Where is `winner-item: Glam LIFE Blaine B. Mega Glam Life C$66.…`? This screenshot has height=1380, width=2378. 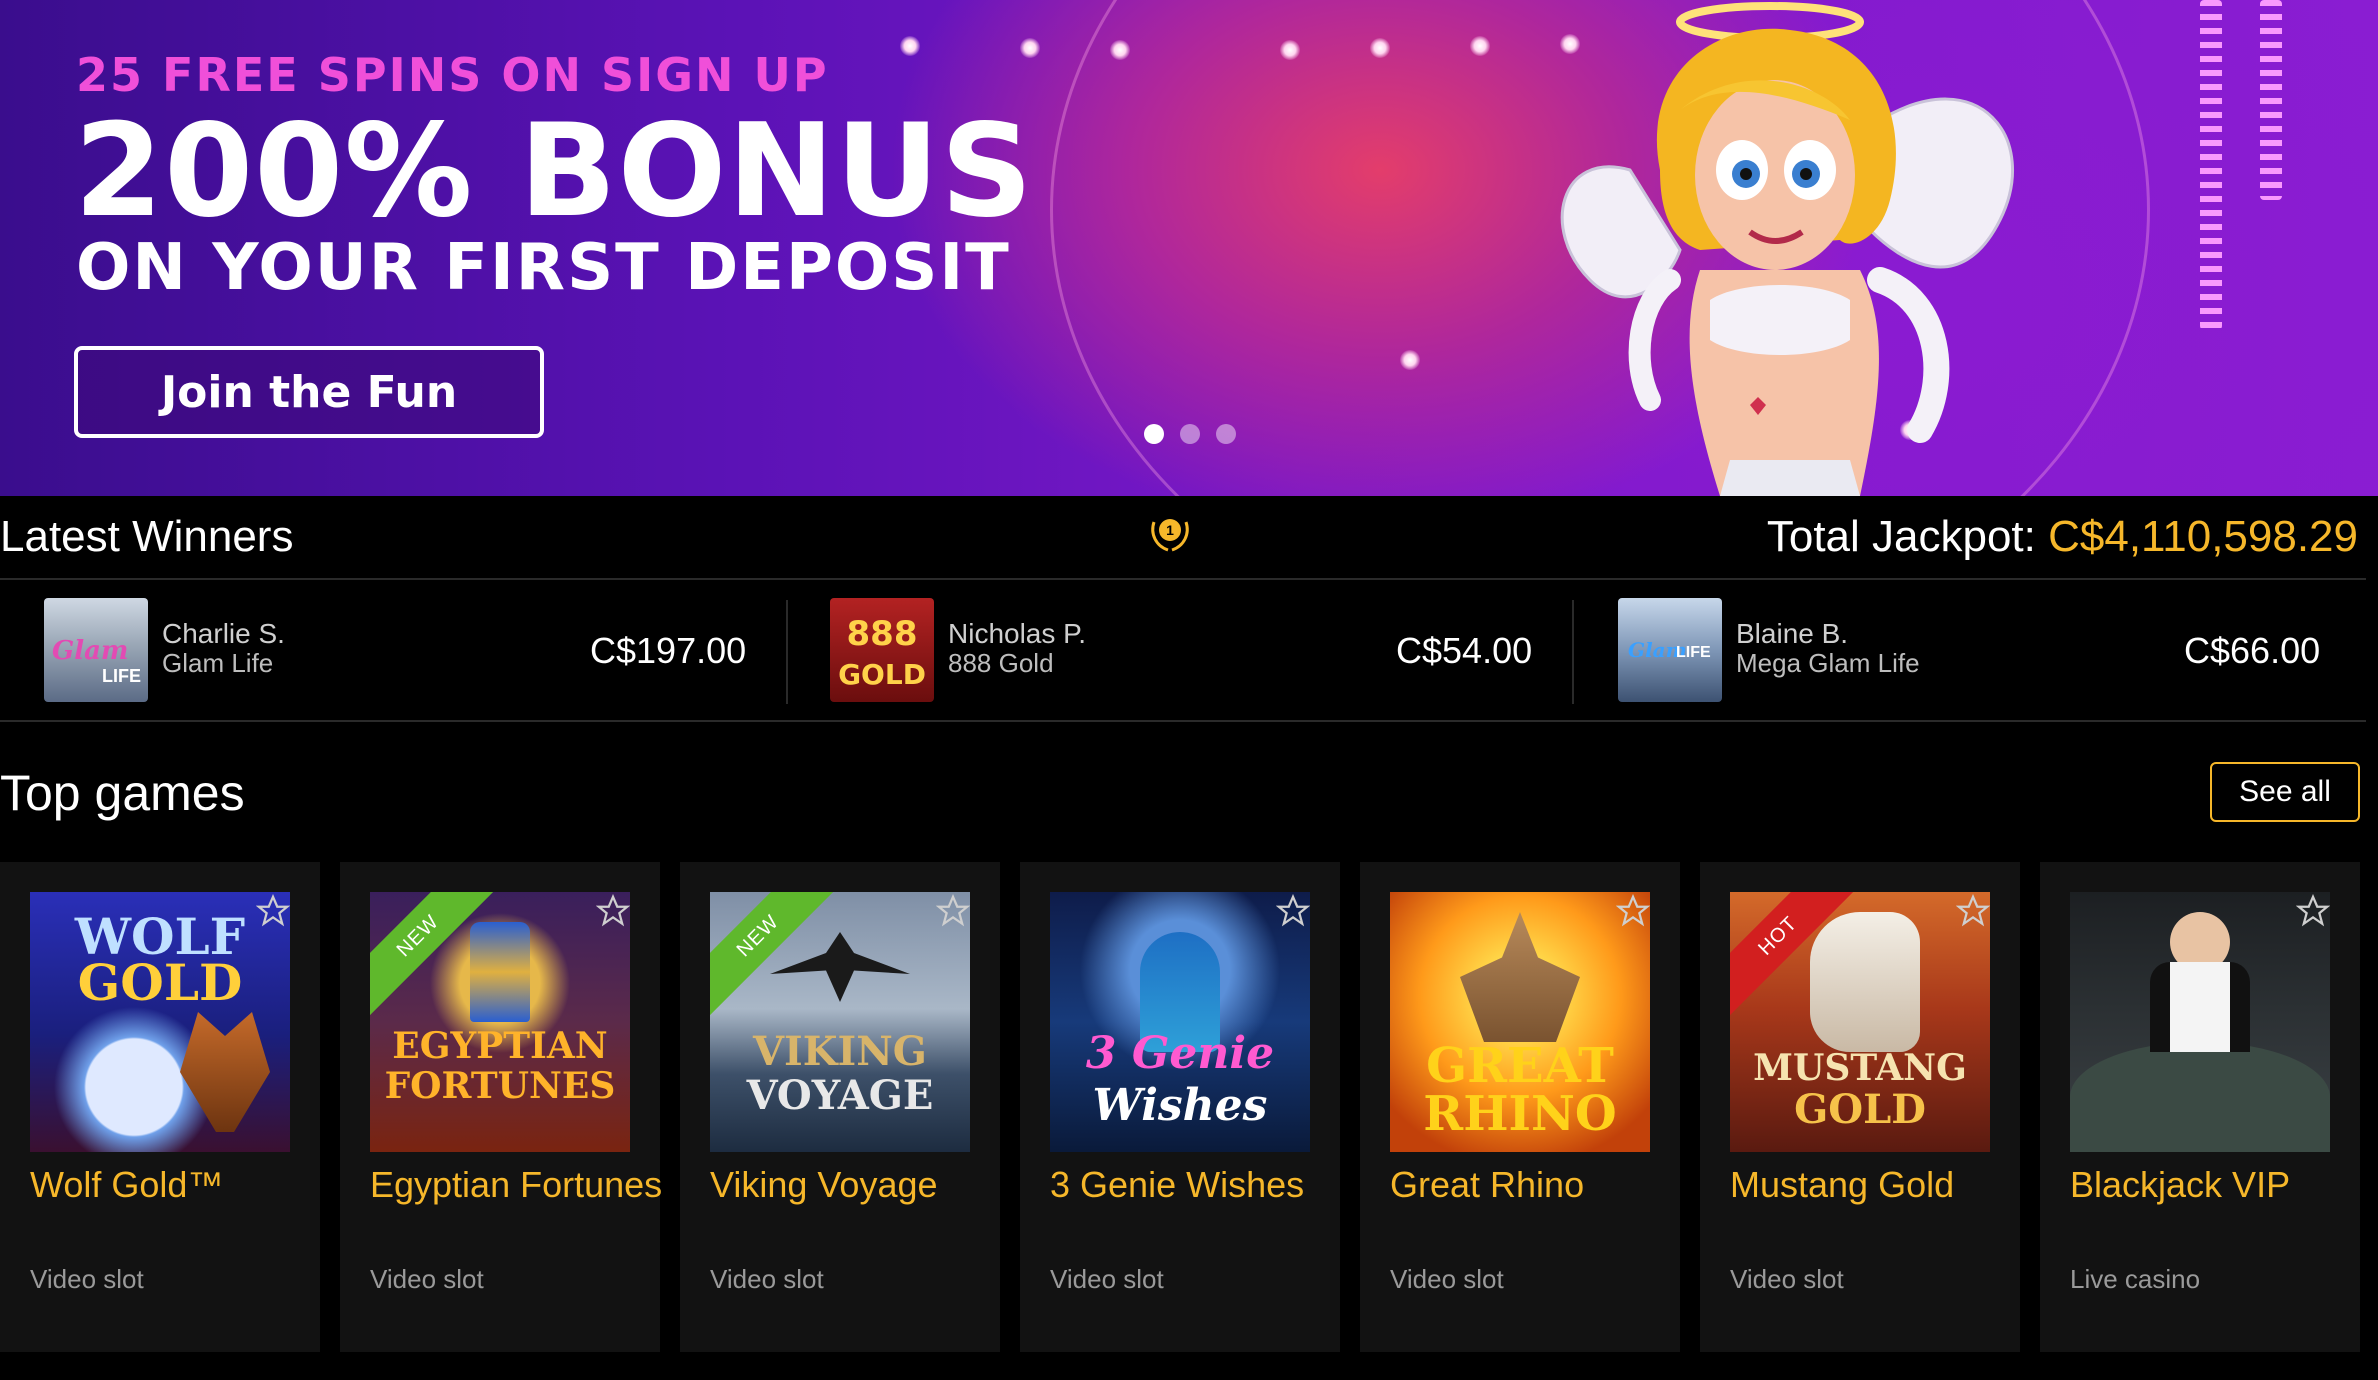
winner-item: Glam LIFE Blaine B. Mega Glam Life C$66.… is located at coordinates (1978, 649).